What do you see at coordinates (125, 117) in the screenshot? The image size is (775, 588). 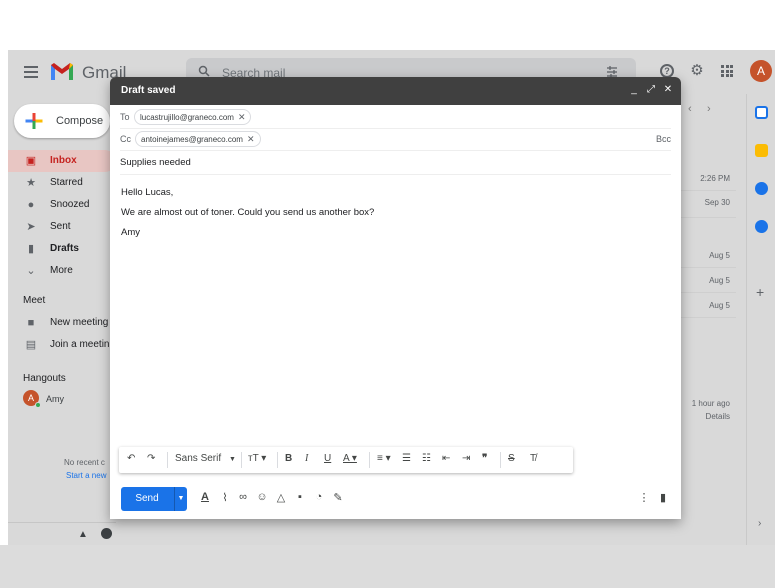 I see `to-label: To` at bounding box center [125, 117].